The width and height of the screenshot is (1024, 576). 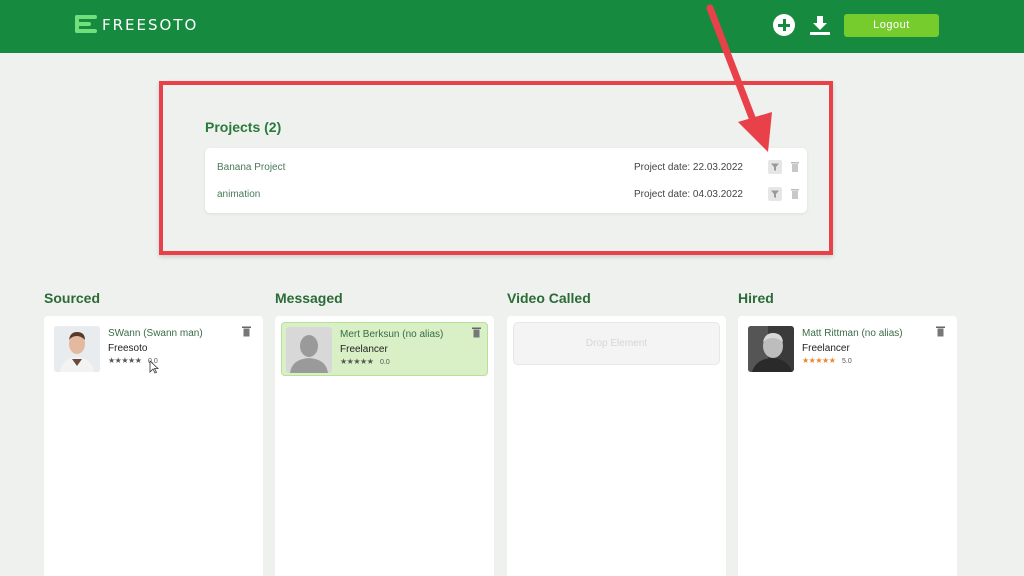 I want to click on project-date: Project date: 04.03.2022, so click(x=688, y=194).